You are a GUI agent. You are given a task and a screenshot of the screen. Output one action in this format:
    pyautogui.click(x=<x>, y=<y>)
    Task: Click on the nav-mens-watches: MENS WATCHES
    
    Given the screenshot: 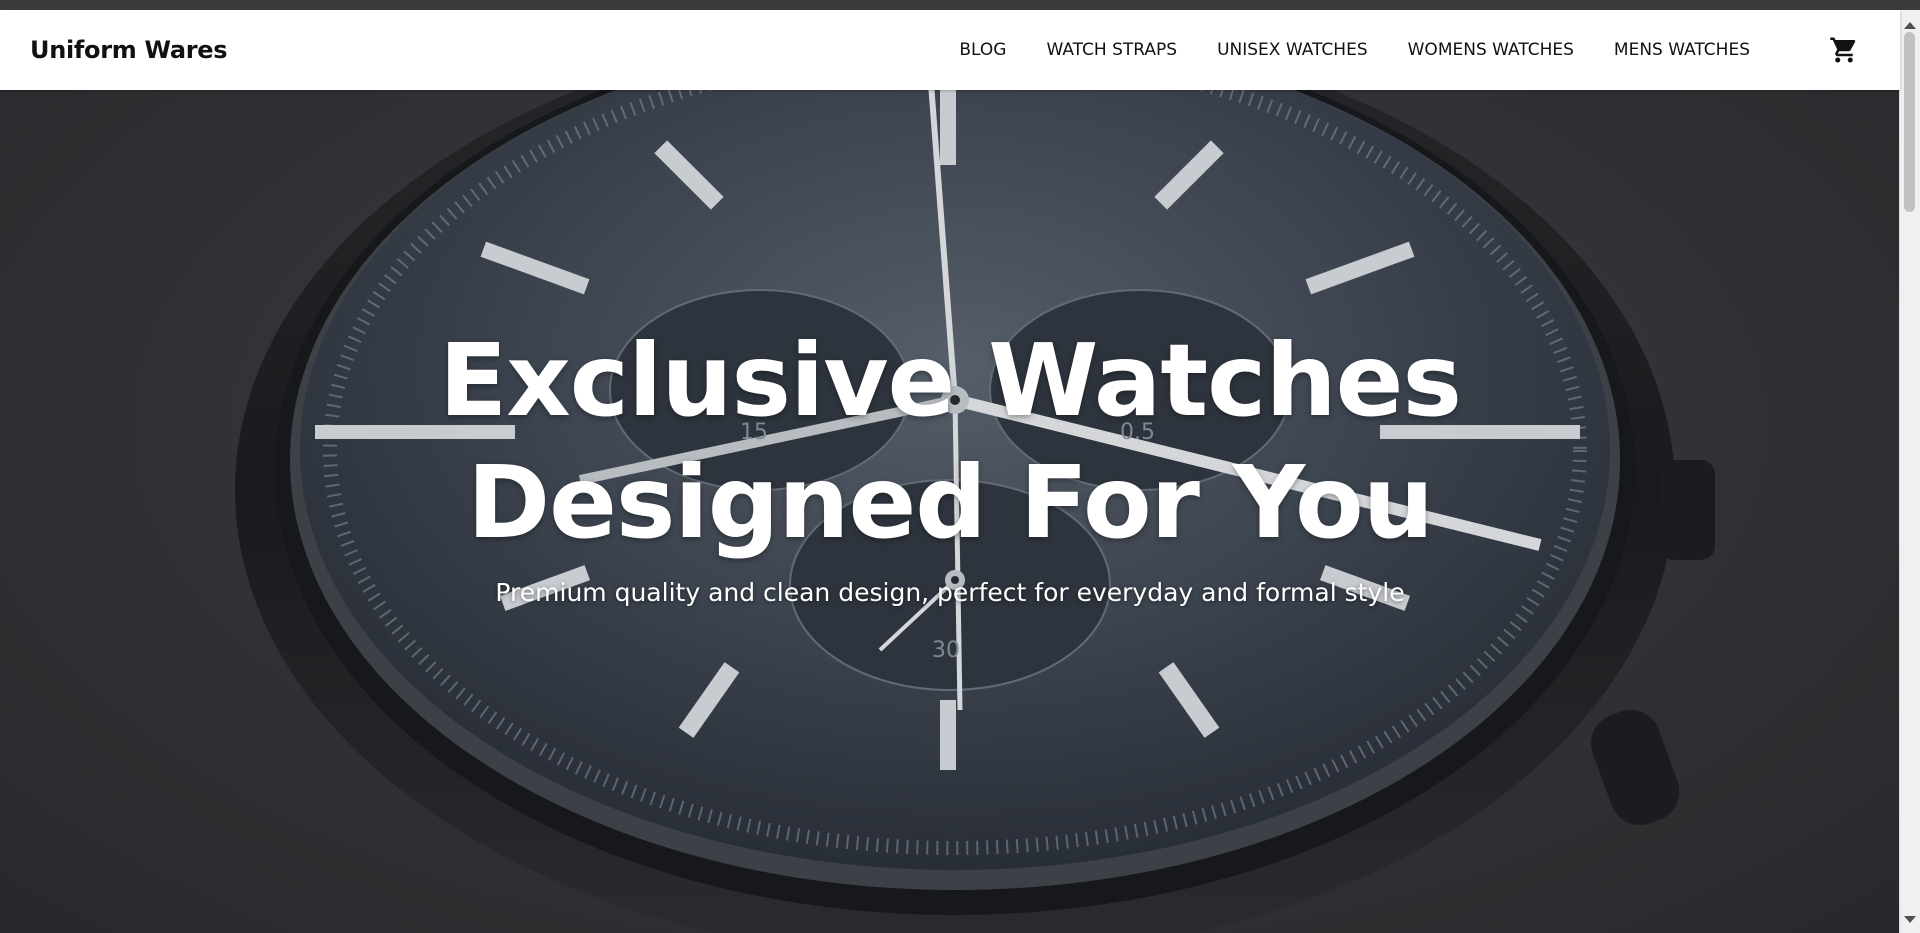 What is the action you would take?
    pyautogui.click(x=1682, y=50)
    